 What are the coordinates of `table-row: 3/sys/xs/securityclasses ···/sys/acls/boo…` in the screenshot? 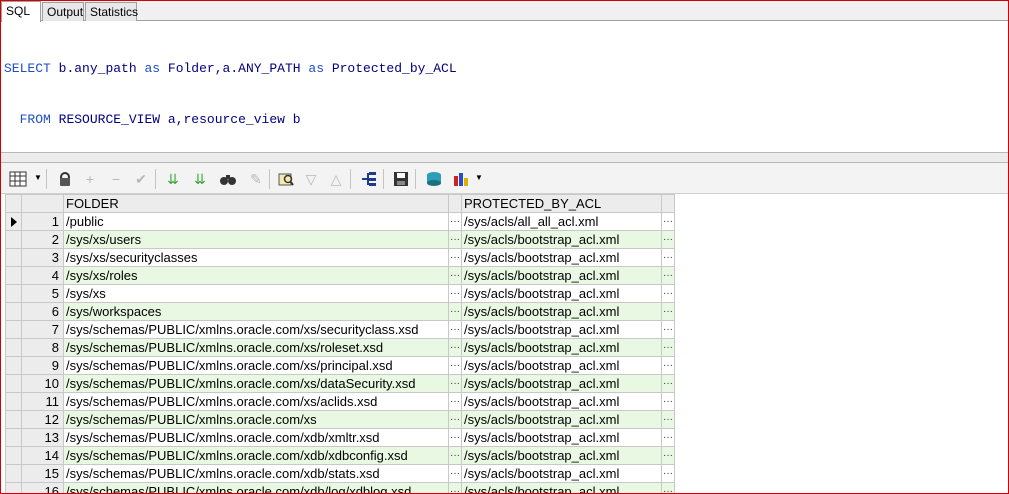 It's located at (340, 257).